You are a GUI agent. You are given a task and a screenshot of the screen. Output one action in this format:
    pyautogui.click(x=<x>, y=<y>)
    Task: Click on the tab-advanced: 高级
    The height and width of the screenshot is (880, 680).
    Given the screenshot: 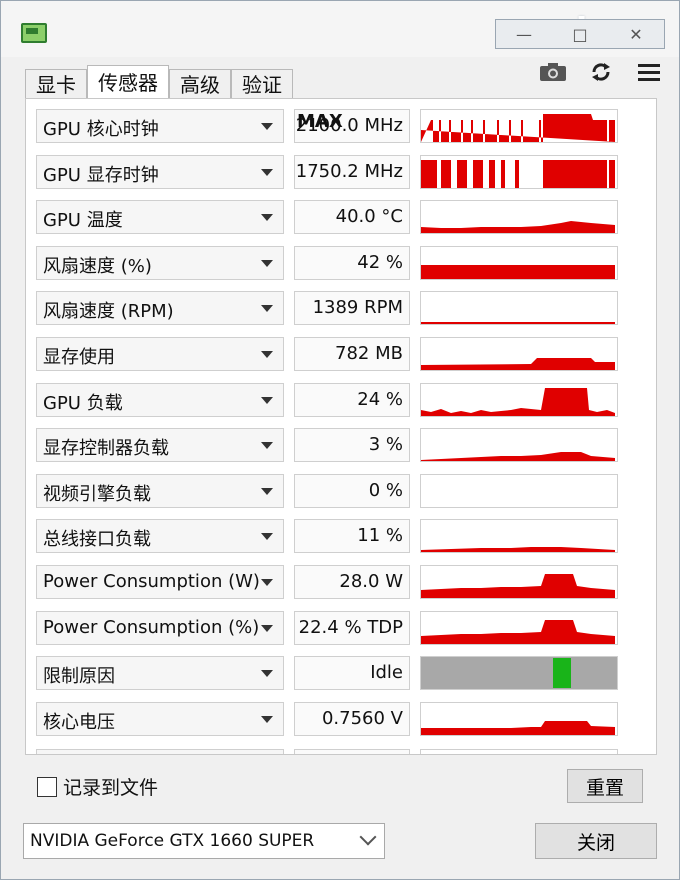 What is the action you would take?
    pyautogui.click(x=200, y=84)
    